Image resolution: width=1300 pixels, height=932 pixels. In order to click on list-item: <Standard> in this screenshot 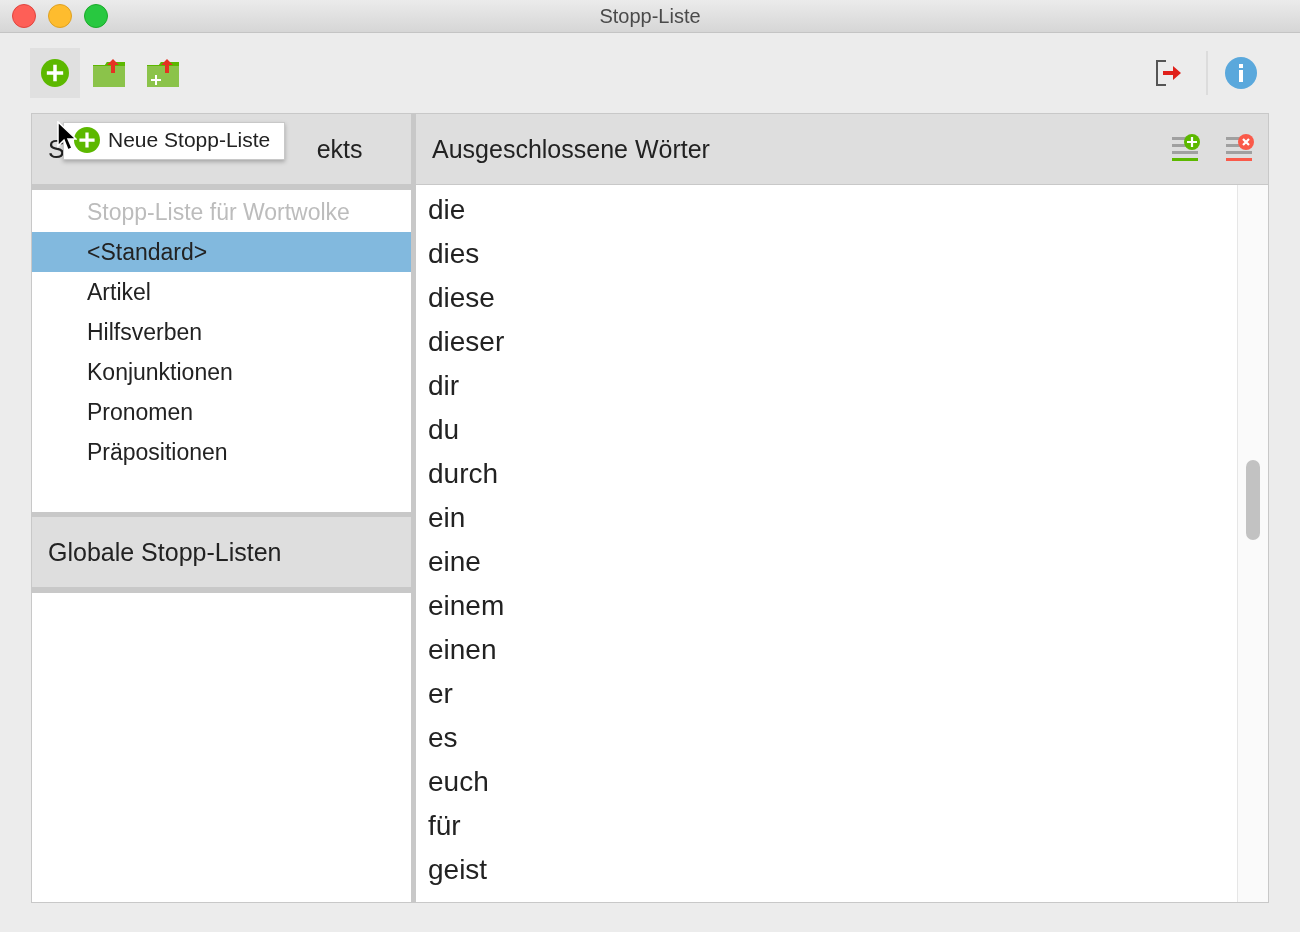, I will do `click(221, 252)`.